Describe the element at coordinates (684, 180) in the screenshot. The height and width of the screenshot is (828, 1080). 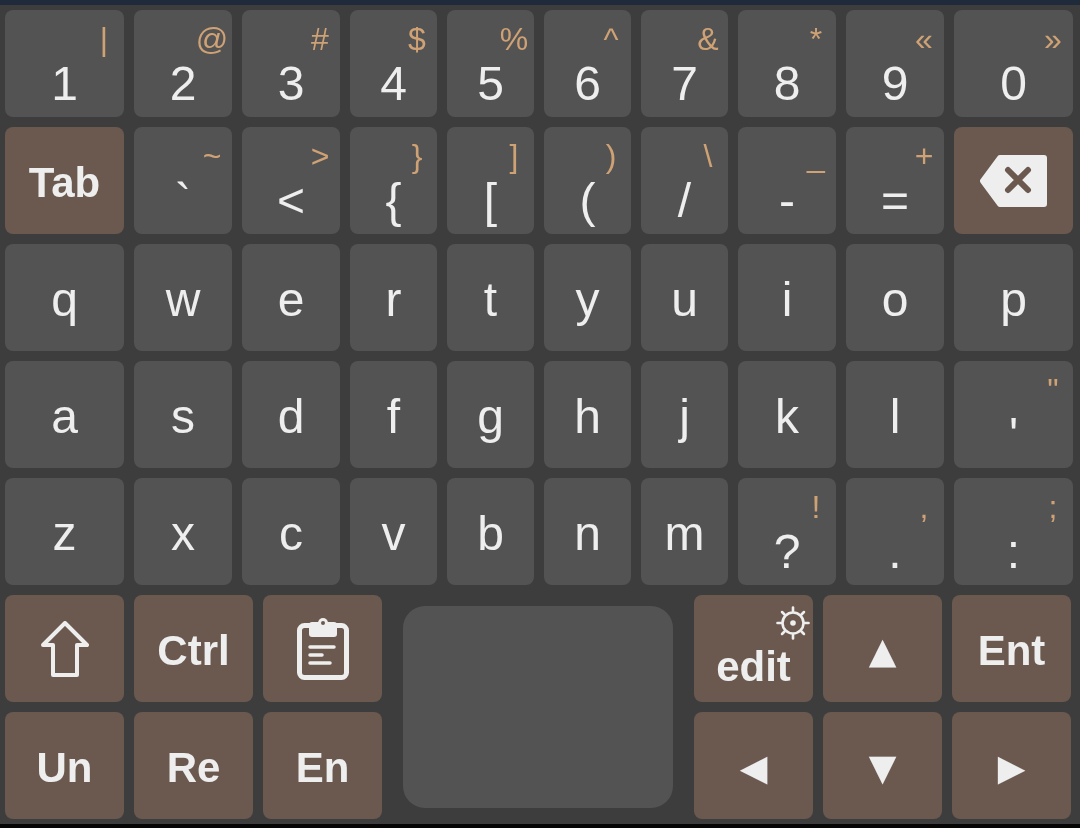
I see `keyboard-key: / \` at that location.